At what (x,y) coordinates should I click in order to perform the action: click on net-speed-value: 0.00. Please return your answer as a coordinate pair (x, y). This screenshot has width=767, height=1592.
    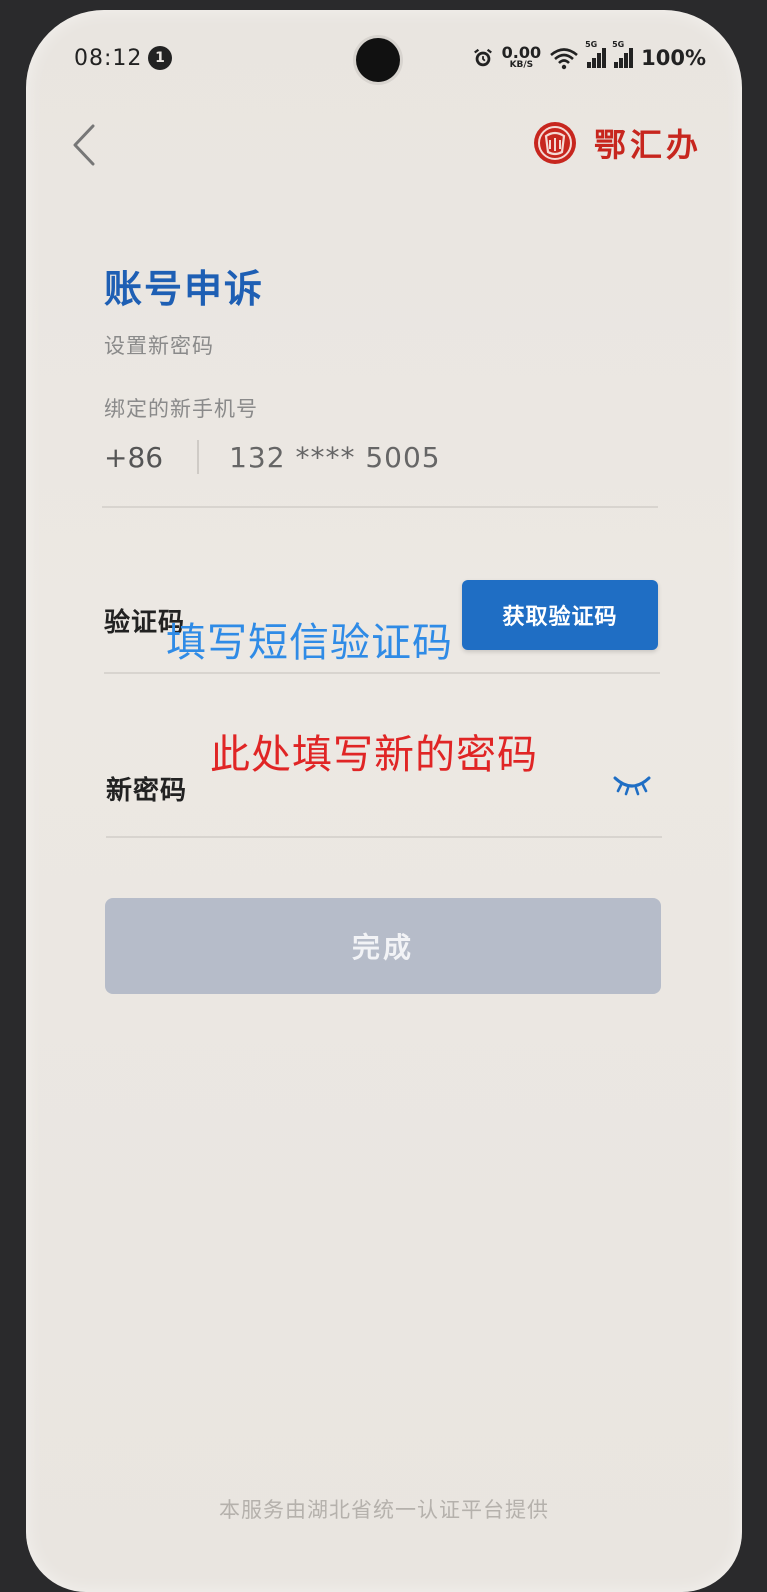
    Looking at the image, I should click on (521, 52).